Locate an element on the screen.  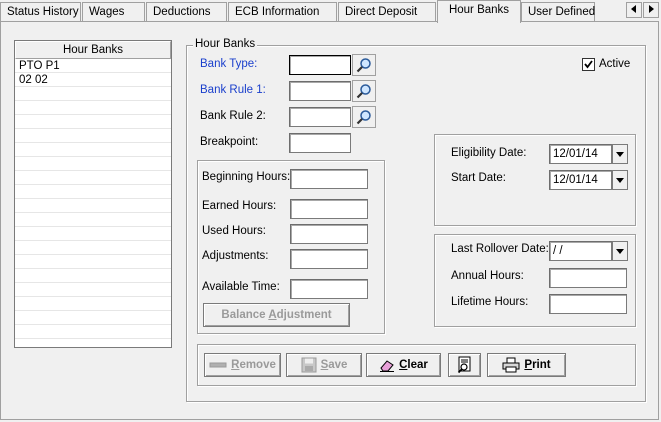
chevron-right-icon is located at coordinates (651, 9).